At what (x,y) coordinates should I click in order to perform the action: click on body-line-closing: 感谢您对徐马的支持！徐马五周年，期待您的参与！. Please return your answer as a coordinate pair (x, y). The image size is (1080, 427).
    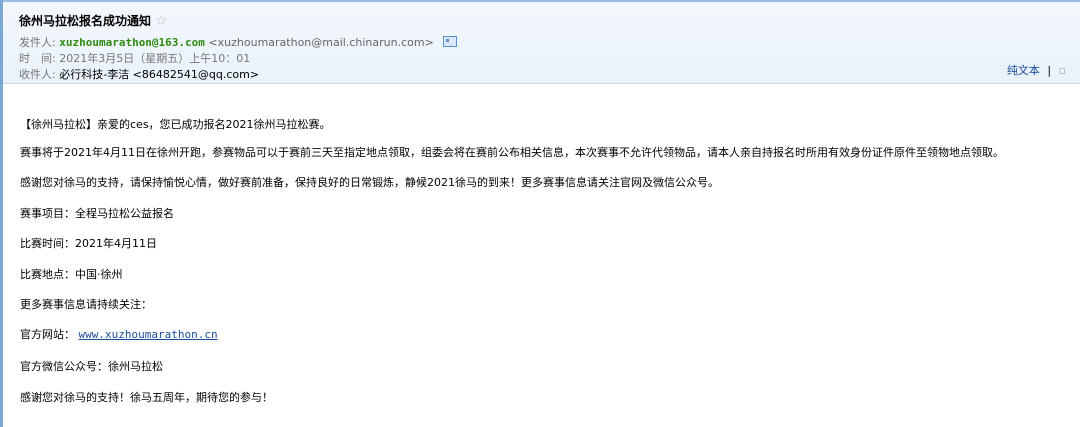
    Looking at the image, I should click on (146, 397).